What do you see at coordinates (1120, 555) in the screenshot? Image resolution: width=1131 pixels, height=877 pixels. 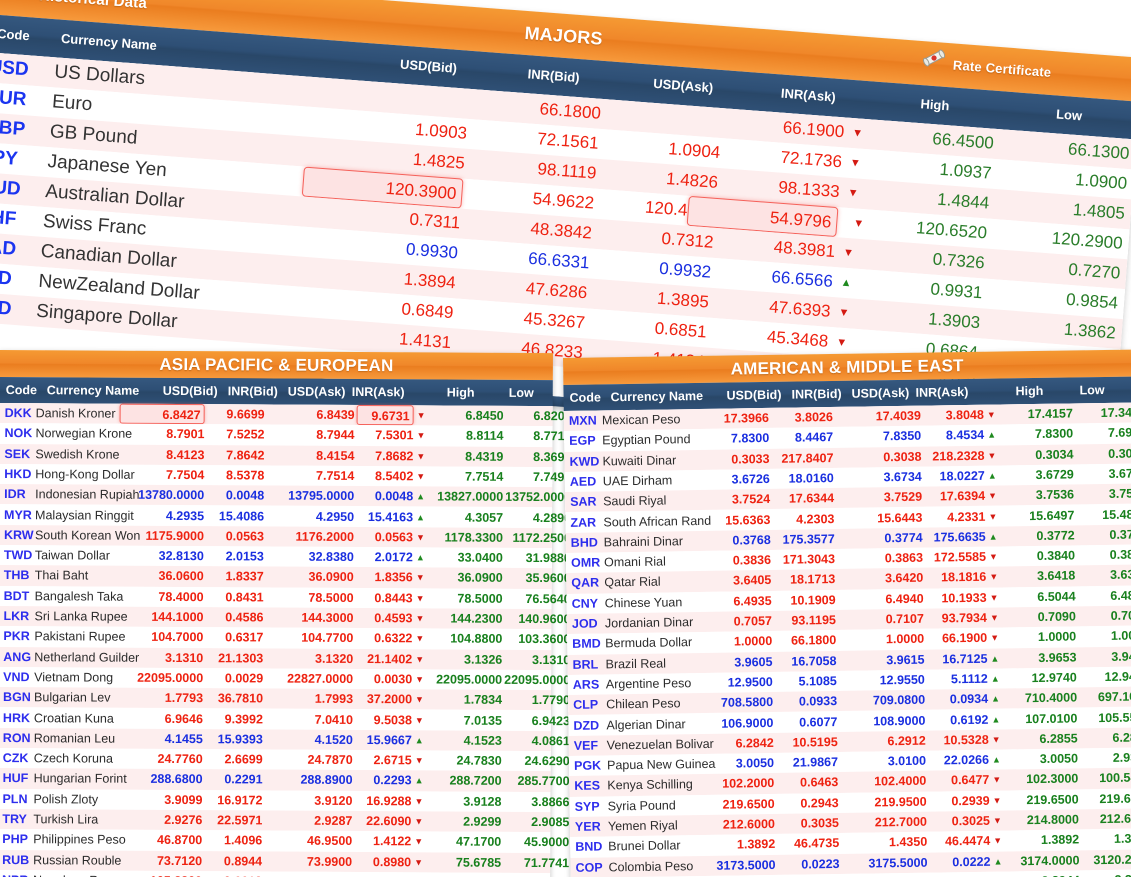 I see `american-low: 0.3835` at bounding box center [1120, 555].